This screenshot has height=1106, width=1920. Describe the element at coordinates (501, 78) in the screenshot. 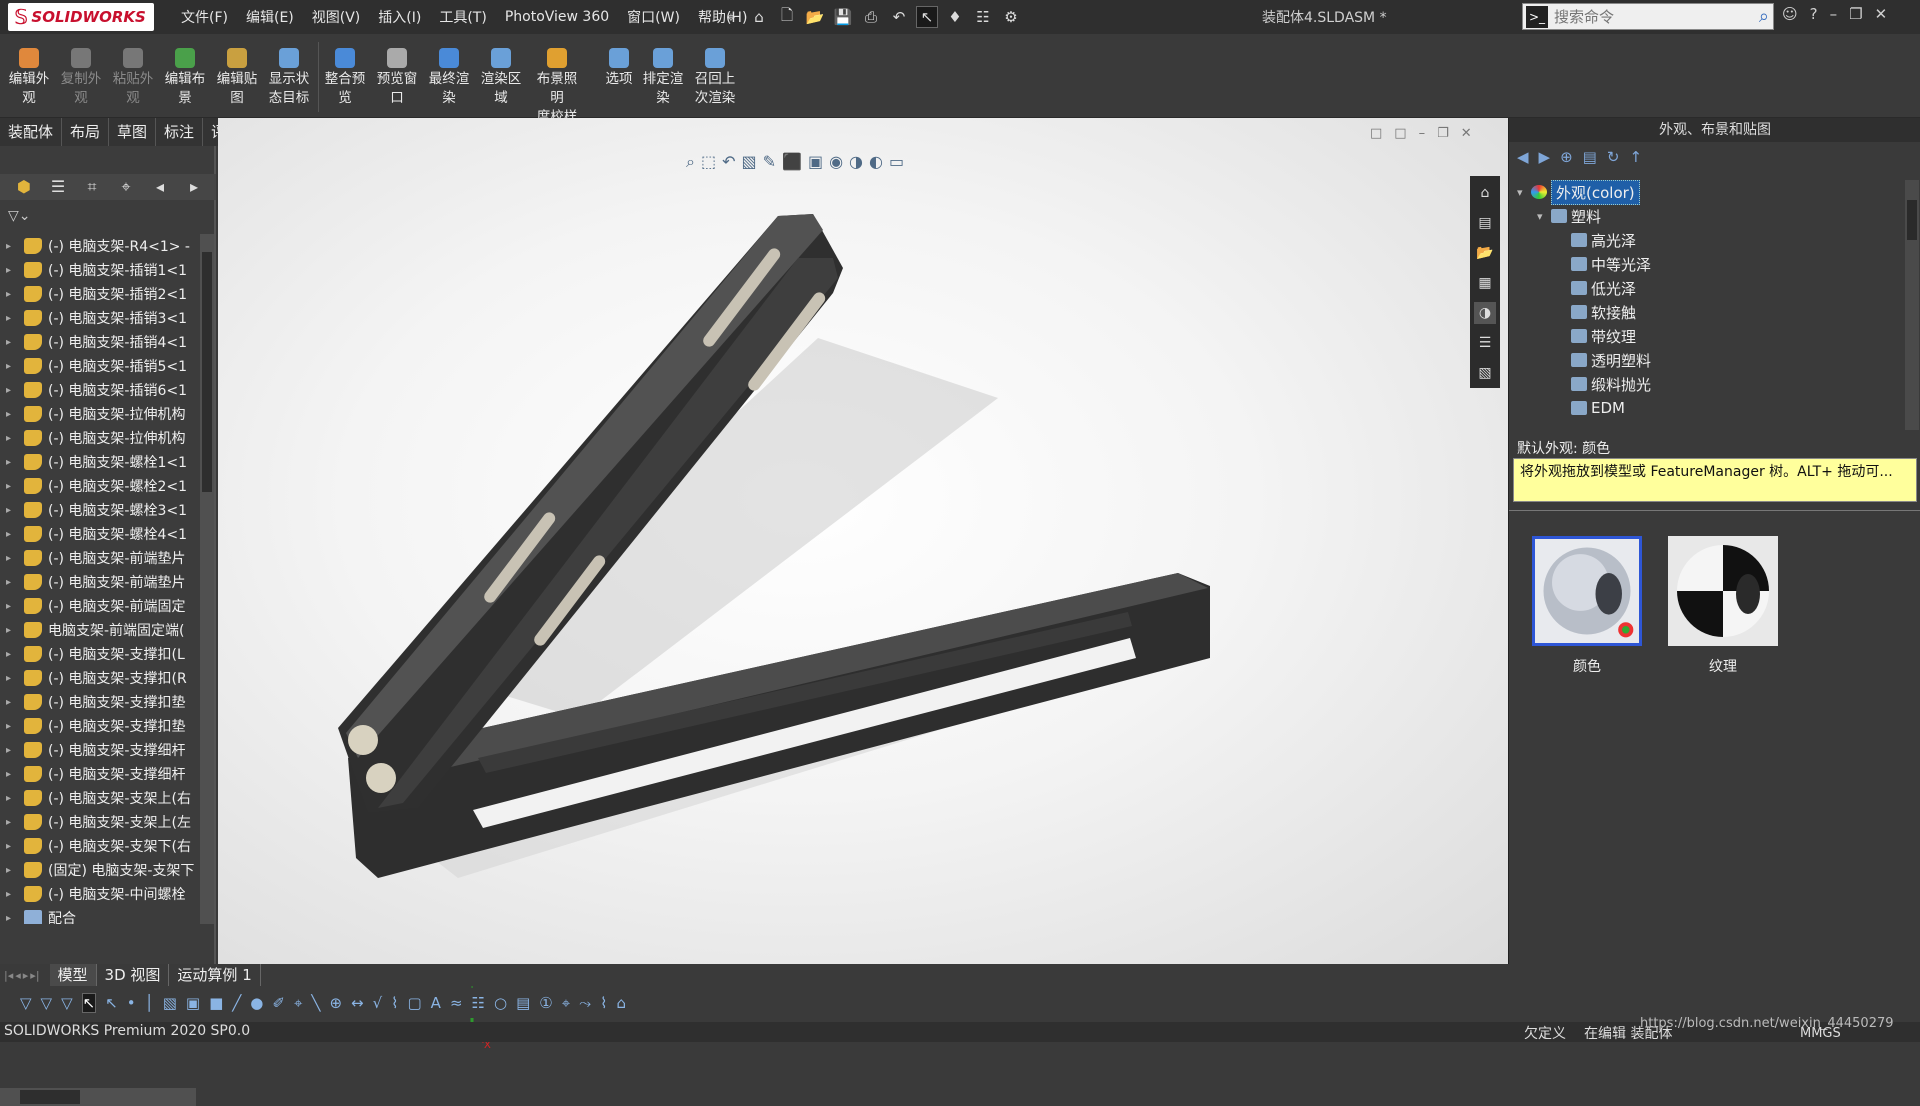

I see `command-button: 渲染区 域` at that location.